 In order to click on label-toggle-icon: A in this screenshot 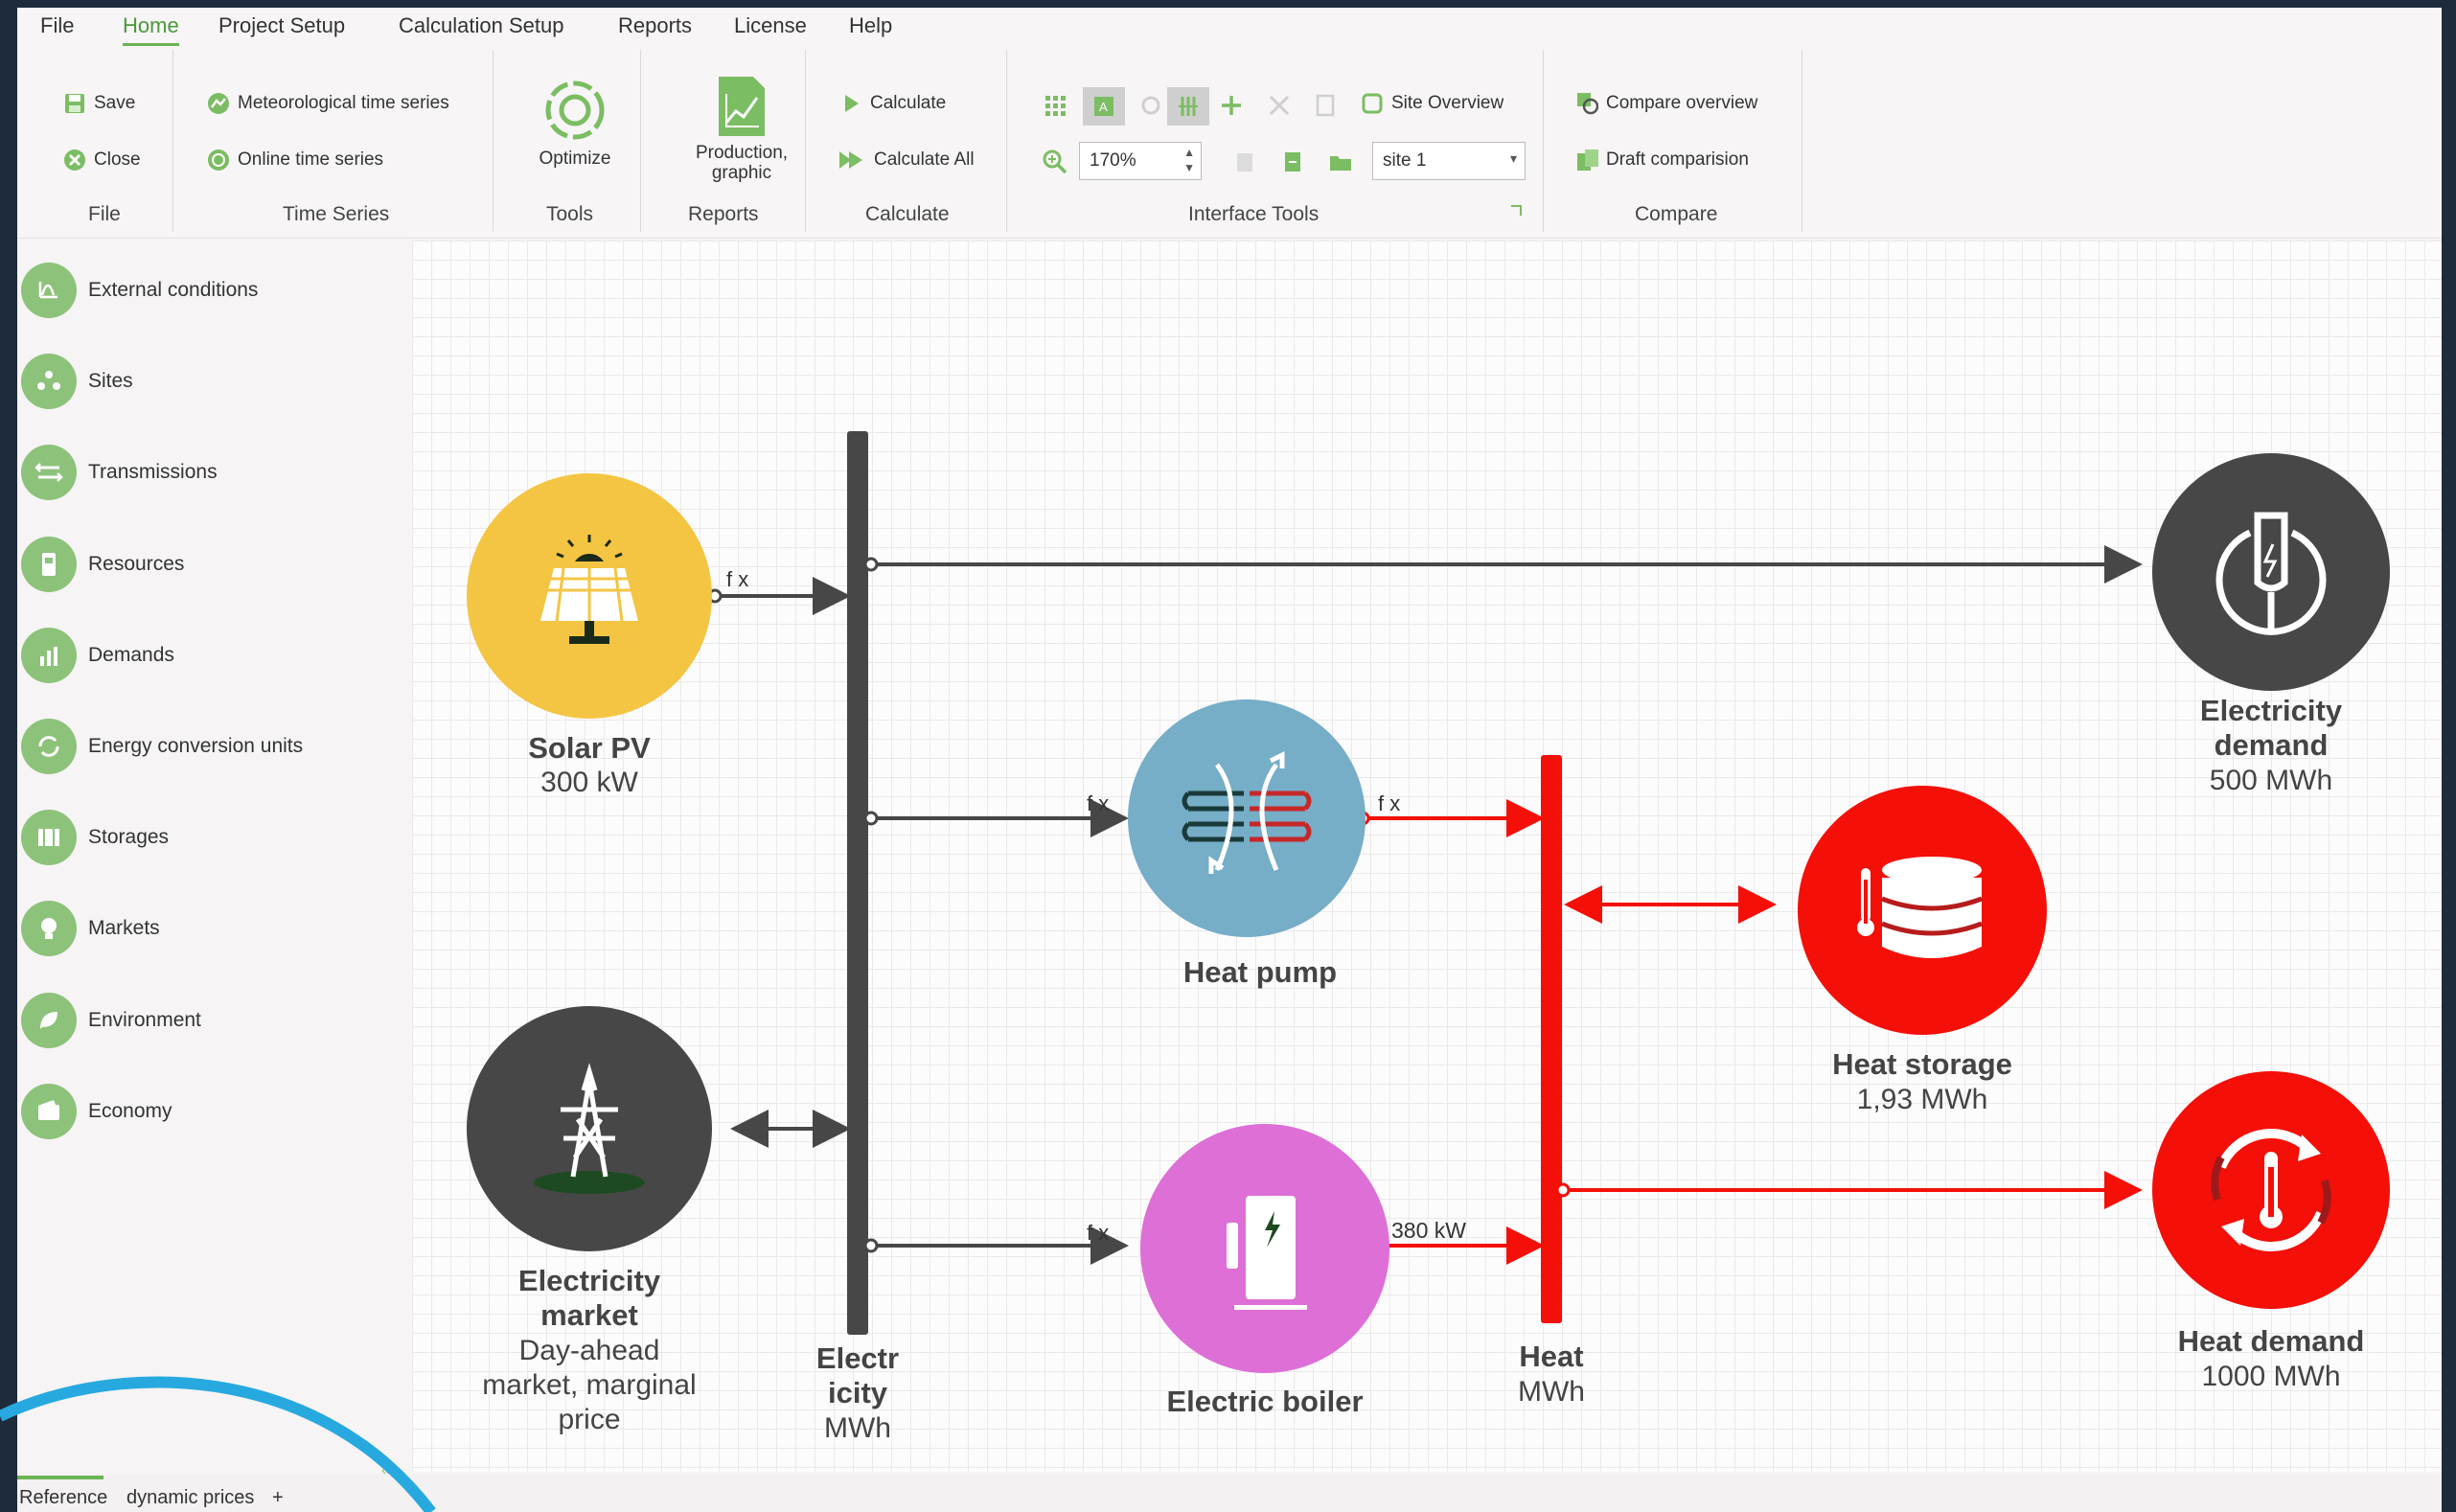, I will do `click(1104, 106)`.